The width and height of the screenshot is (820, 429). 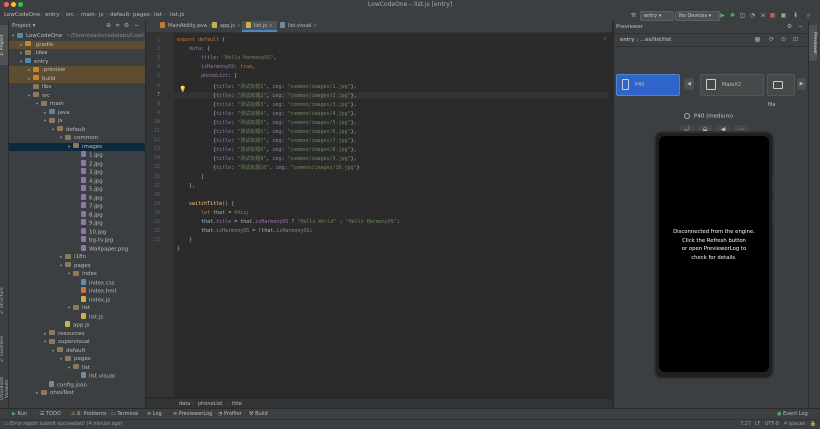 I want to click on tree-item: ▸ resources, so click(x=77, y=334).